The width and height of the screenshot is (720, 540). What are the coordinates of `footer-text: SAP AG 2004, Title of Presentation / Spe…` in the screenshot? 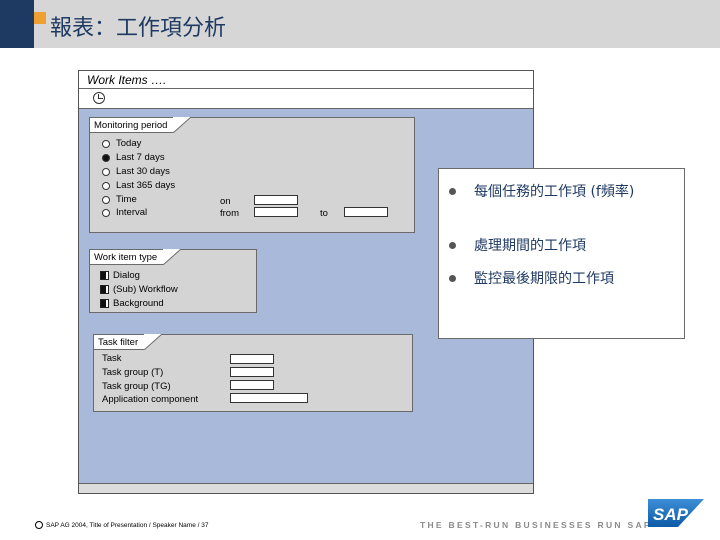 It's located at (127, 525).